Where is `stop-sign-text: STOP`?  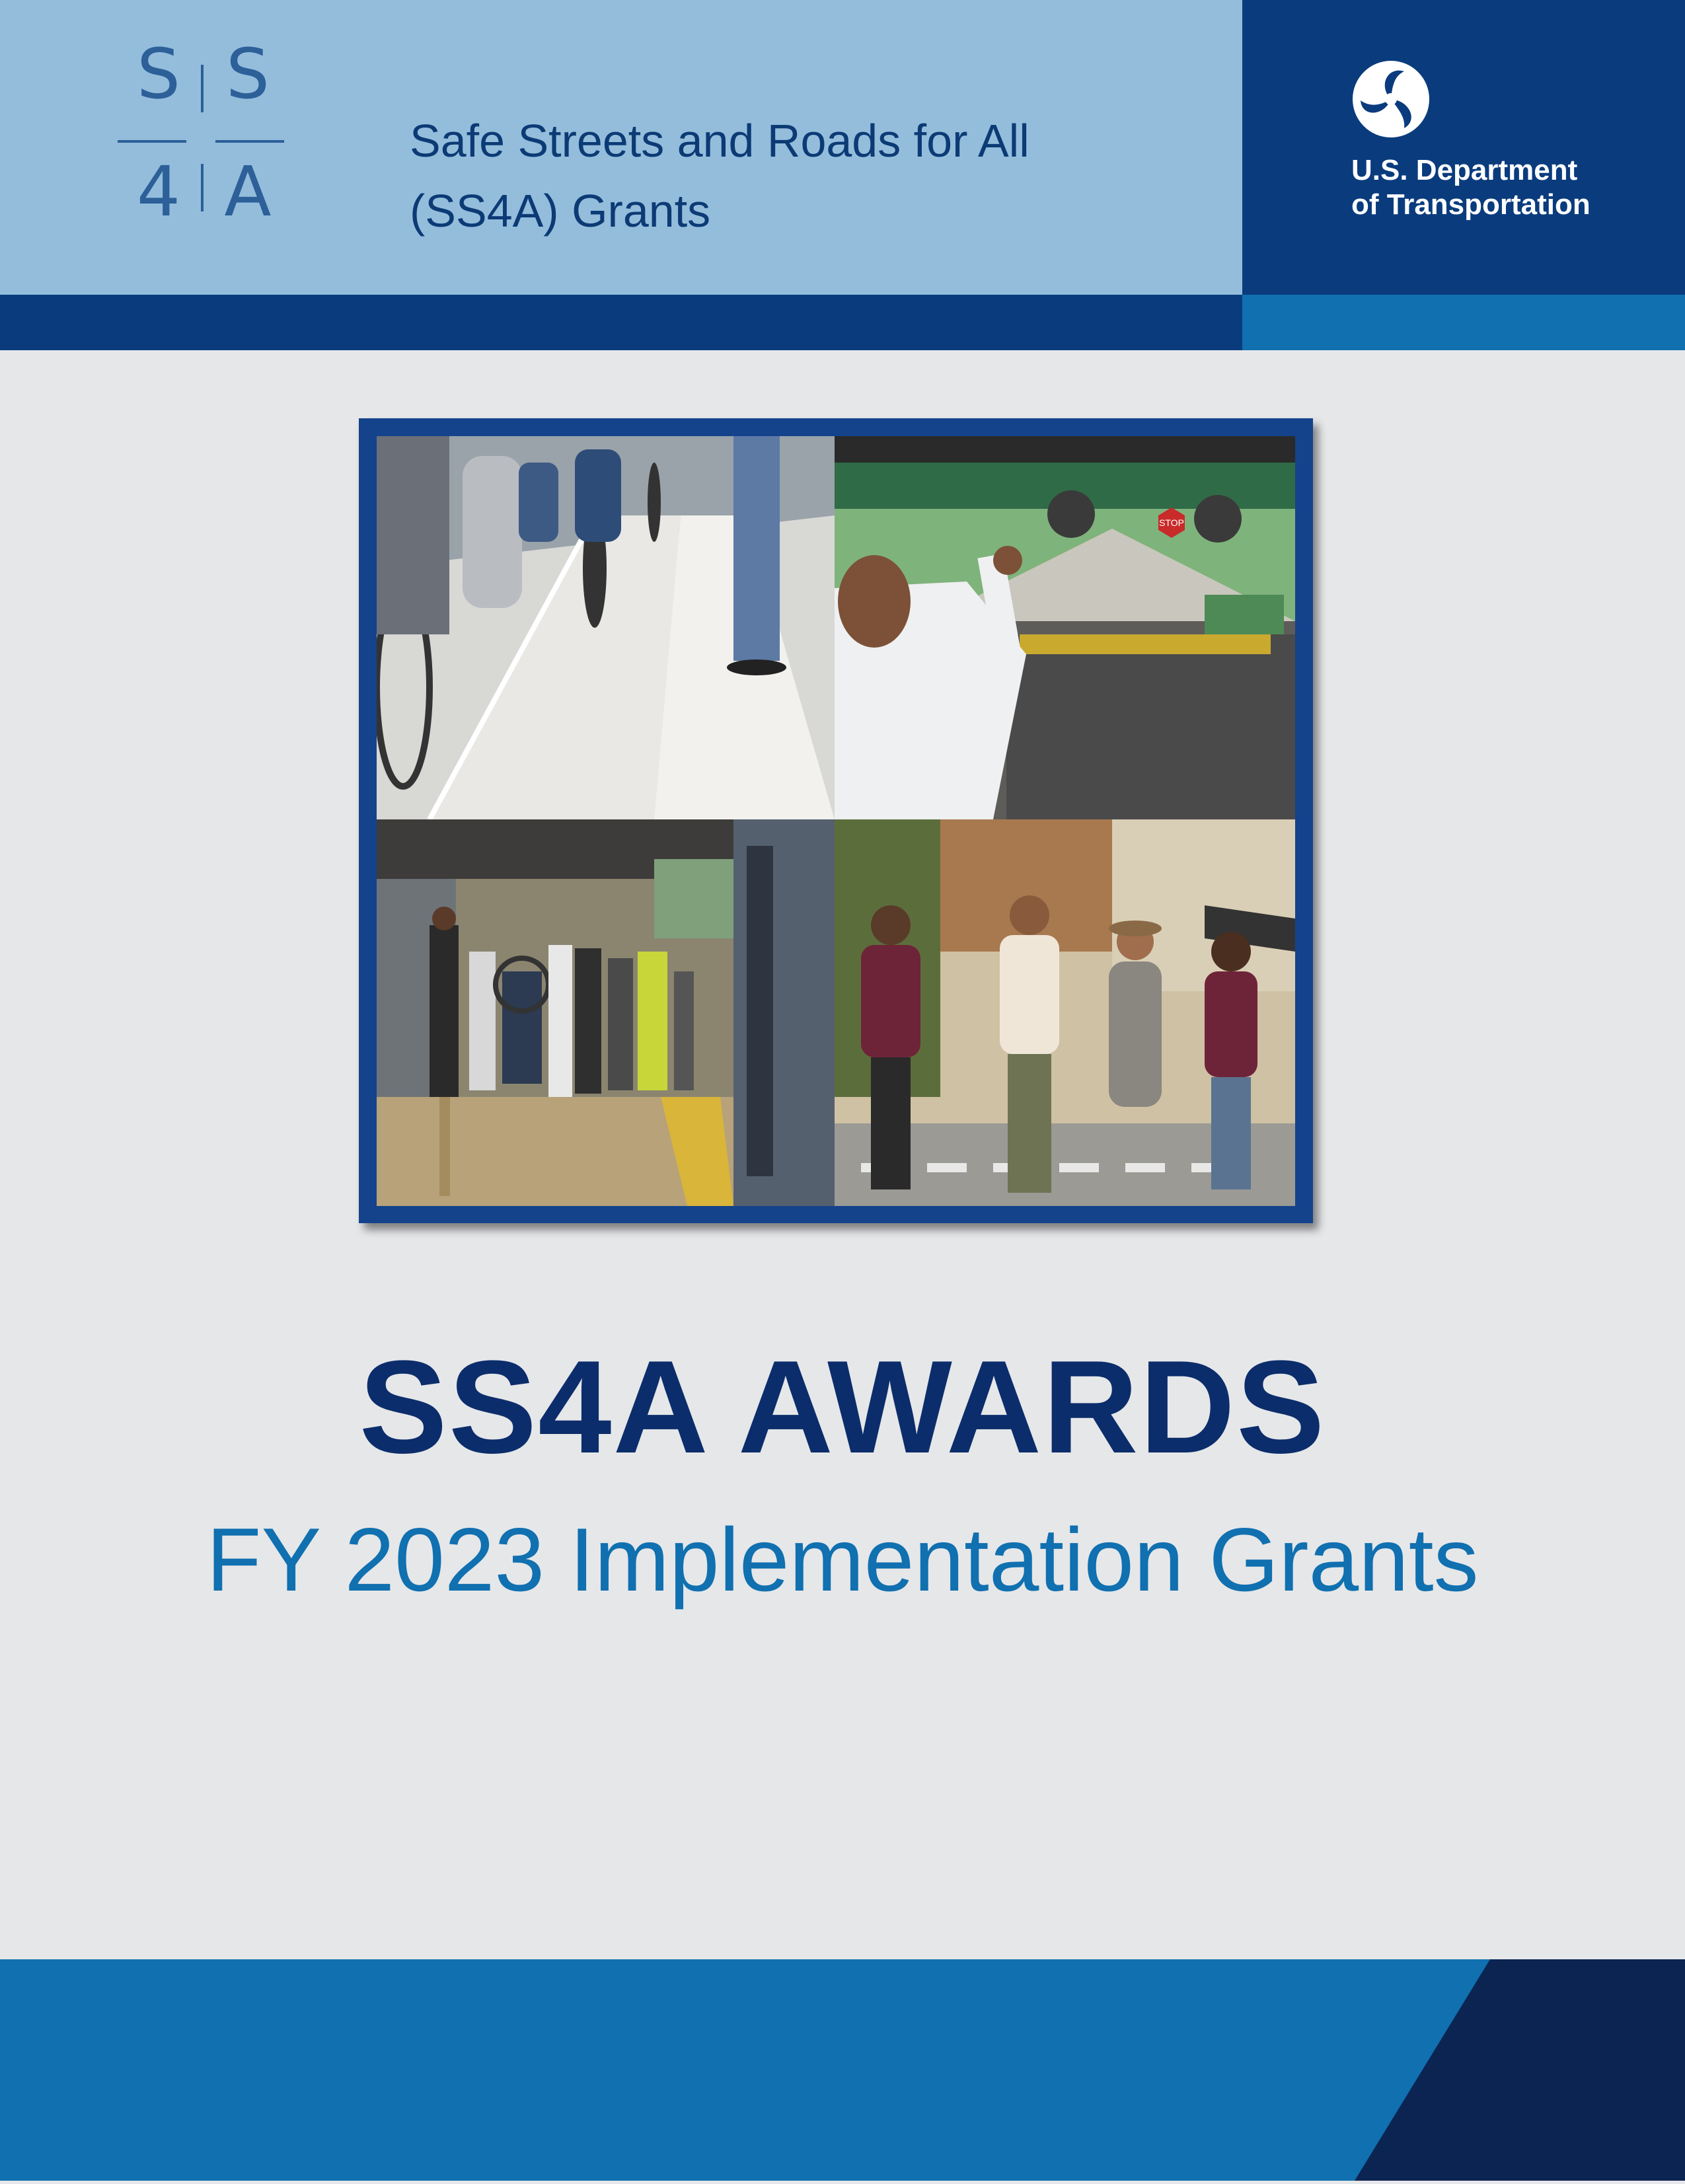
stop-sign-text: STOP is located at coordinates (1171, 522).